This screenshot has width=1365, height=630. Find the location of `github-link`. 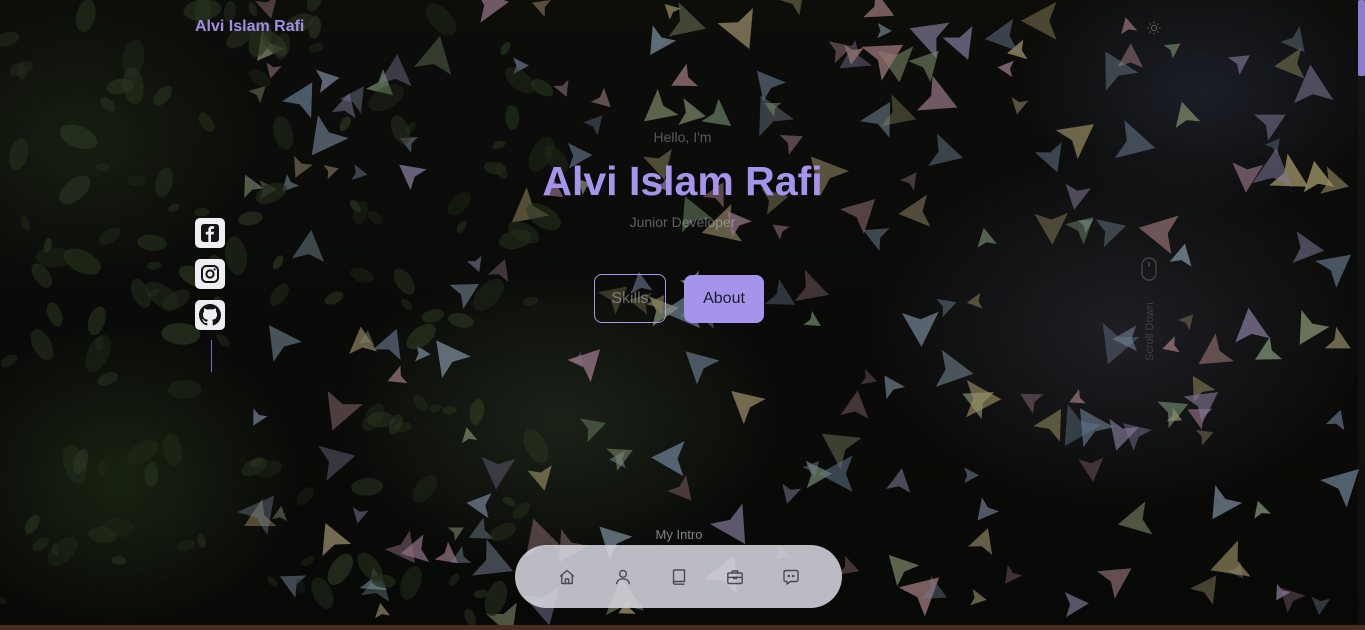

github-link is located at coordinates (210, 315).